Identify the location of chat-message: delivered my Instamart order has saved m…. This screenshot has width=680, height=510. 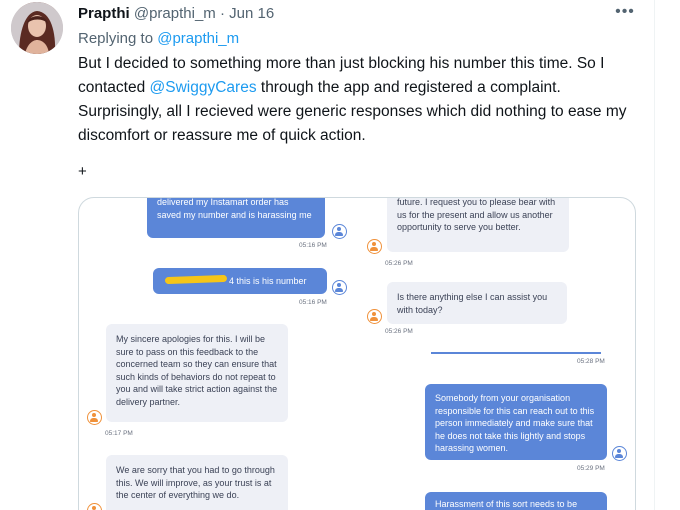
(234, 208).